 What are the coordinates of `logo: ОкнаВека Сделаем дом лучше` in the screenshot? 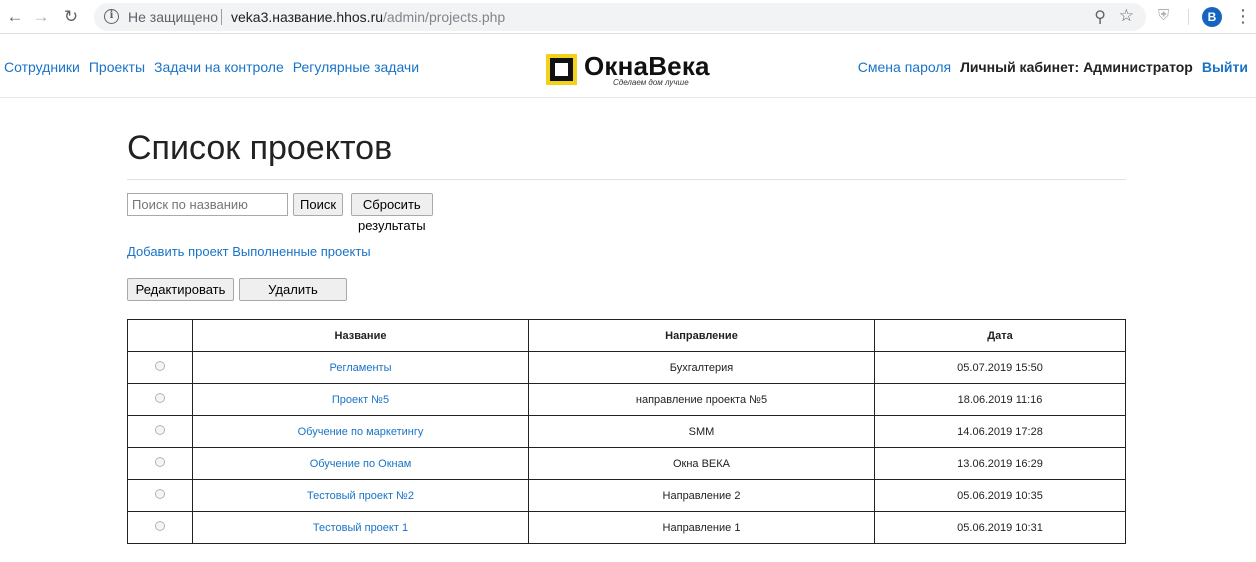 It's located at (638, 69).